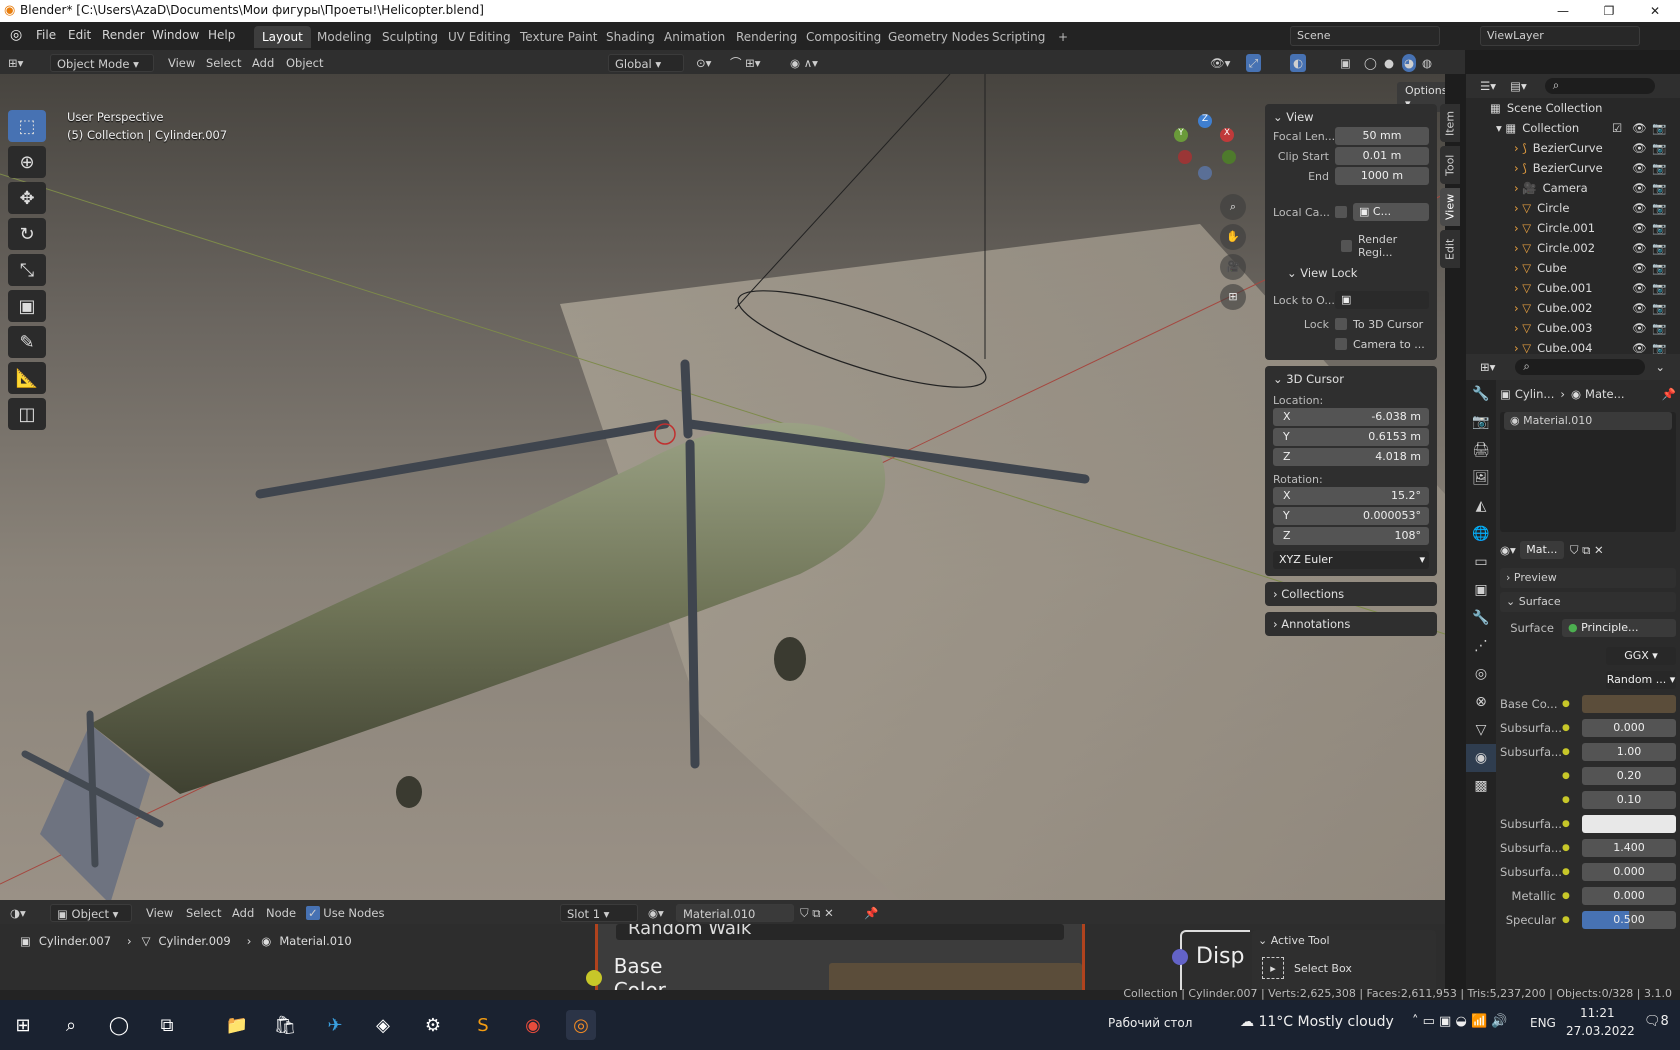  I want to click on outliner-item: › 🎥 Camera 👁 📷, so click(1573, 188).